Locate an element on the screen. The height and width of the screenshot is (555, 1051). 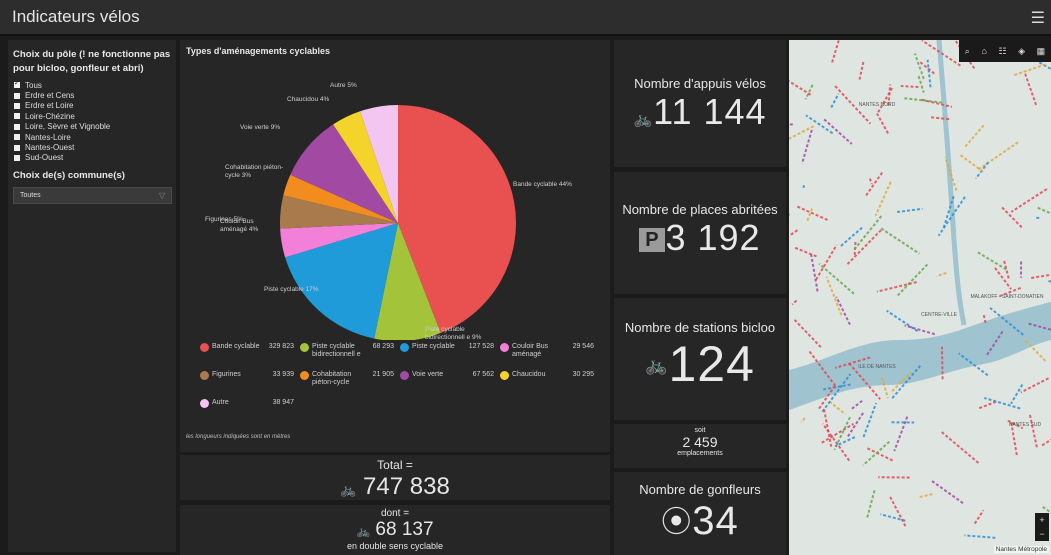
legend-item: Piste cyclable bidirectionnell e 68 293 is located at coordinates (349, 351).